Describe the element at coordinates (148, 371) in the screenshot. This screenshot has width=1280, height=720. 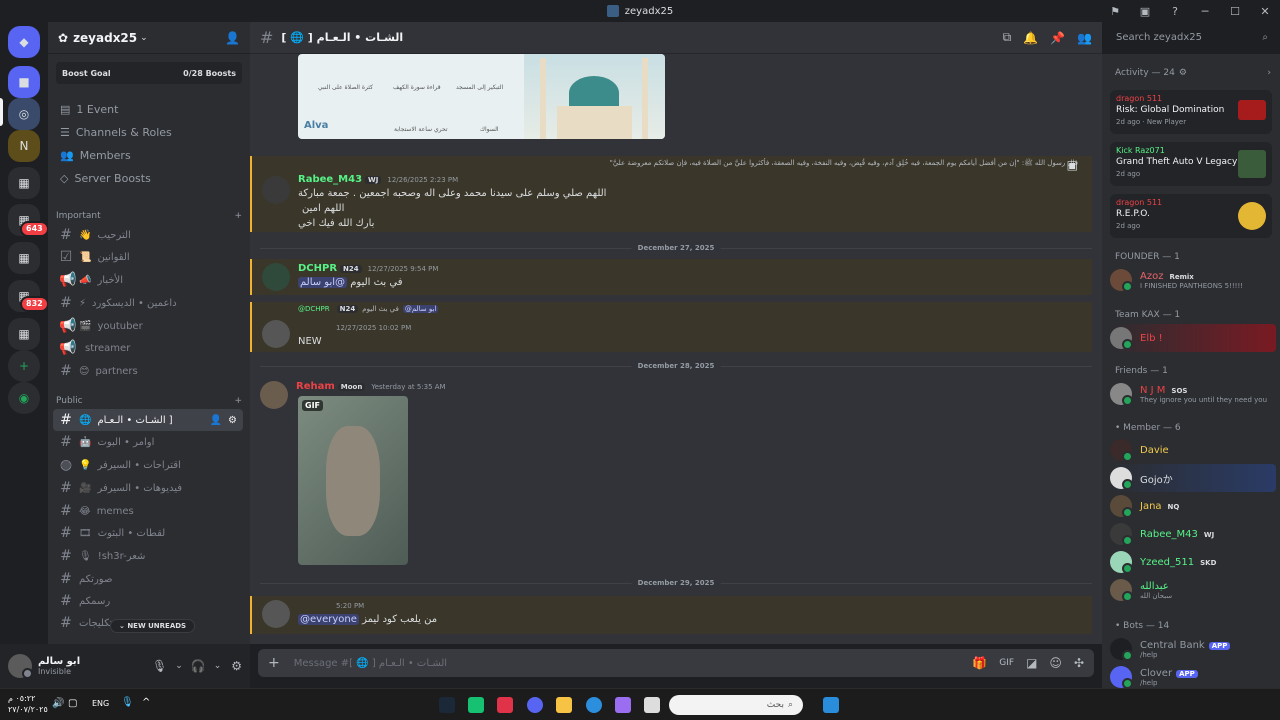
I see `channel-partners: # 😊 partners` at that location.